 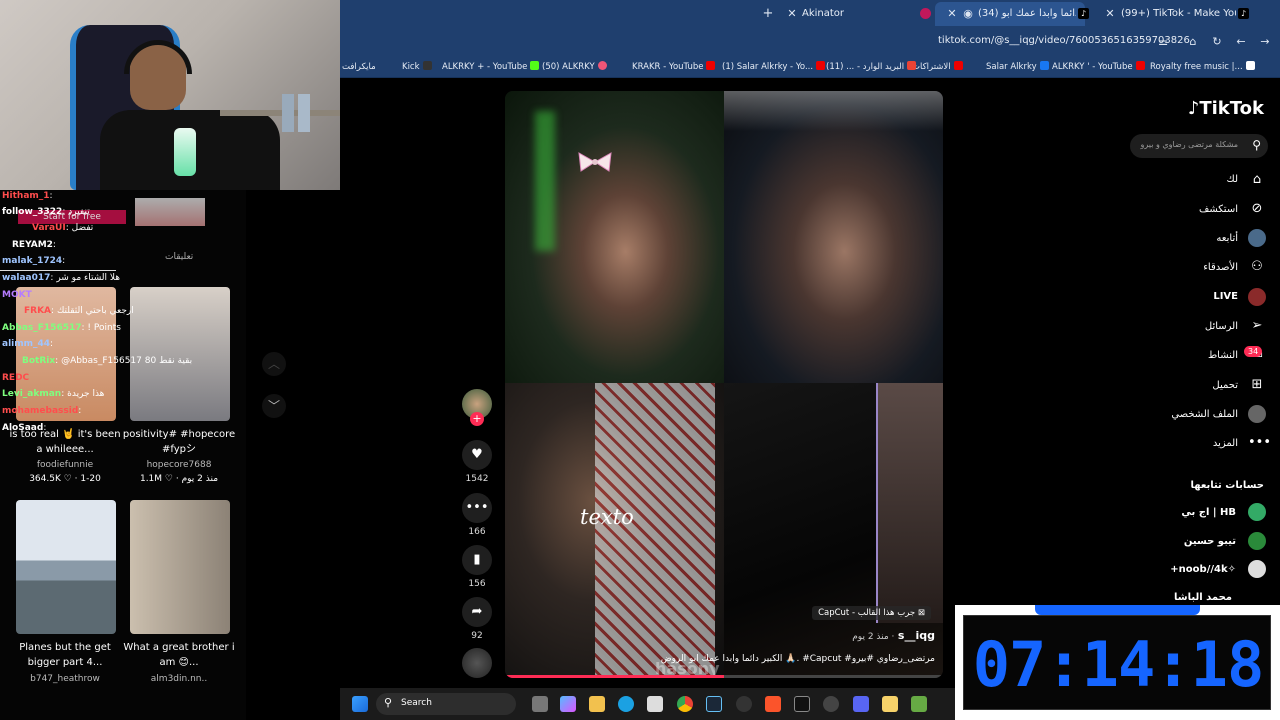 I want to click on copilot-icon, so click(x=568, y=704).